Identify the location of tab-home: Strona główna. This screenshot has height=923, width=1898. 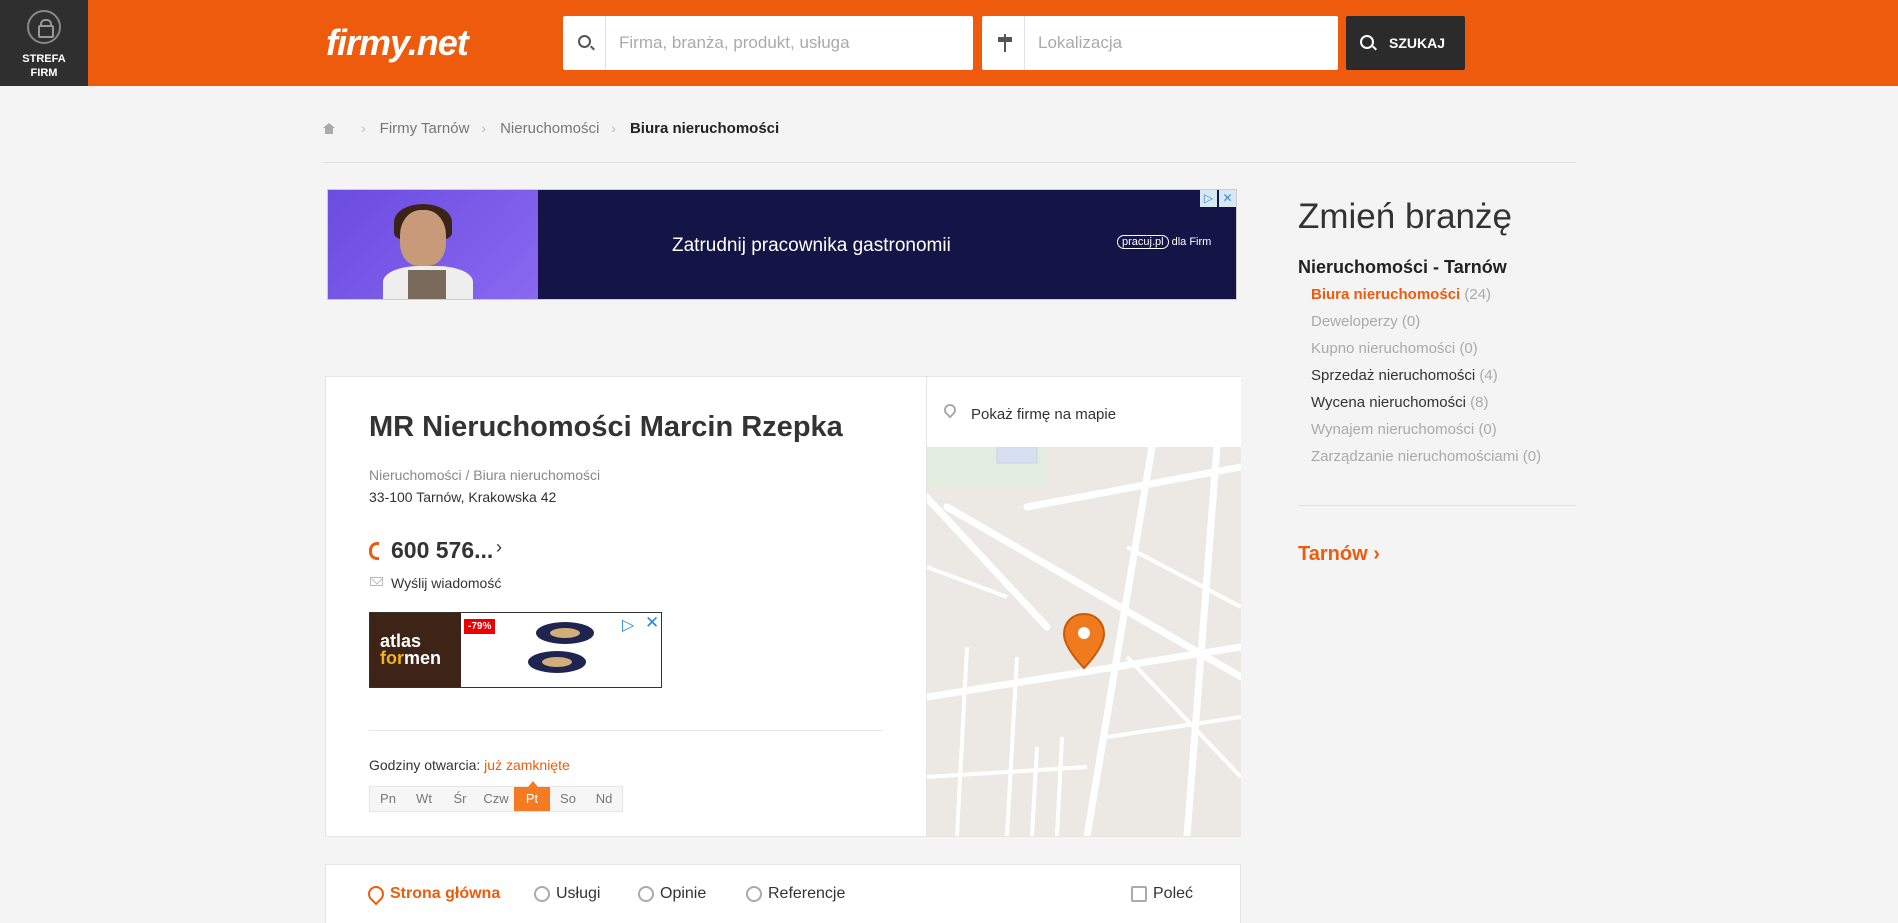
(432, 894).